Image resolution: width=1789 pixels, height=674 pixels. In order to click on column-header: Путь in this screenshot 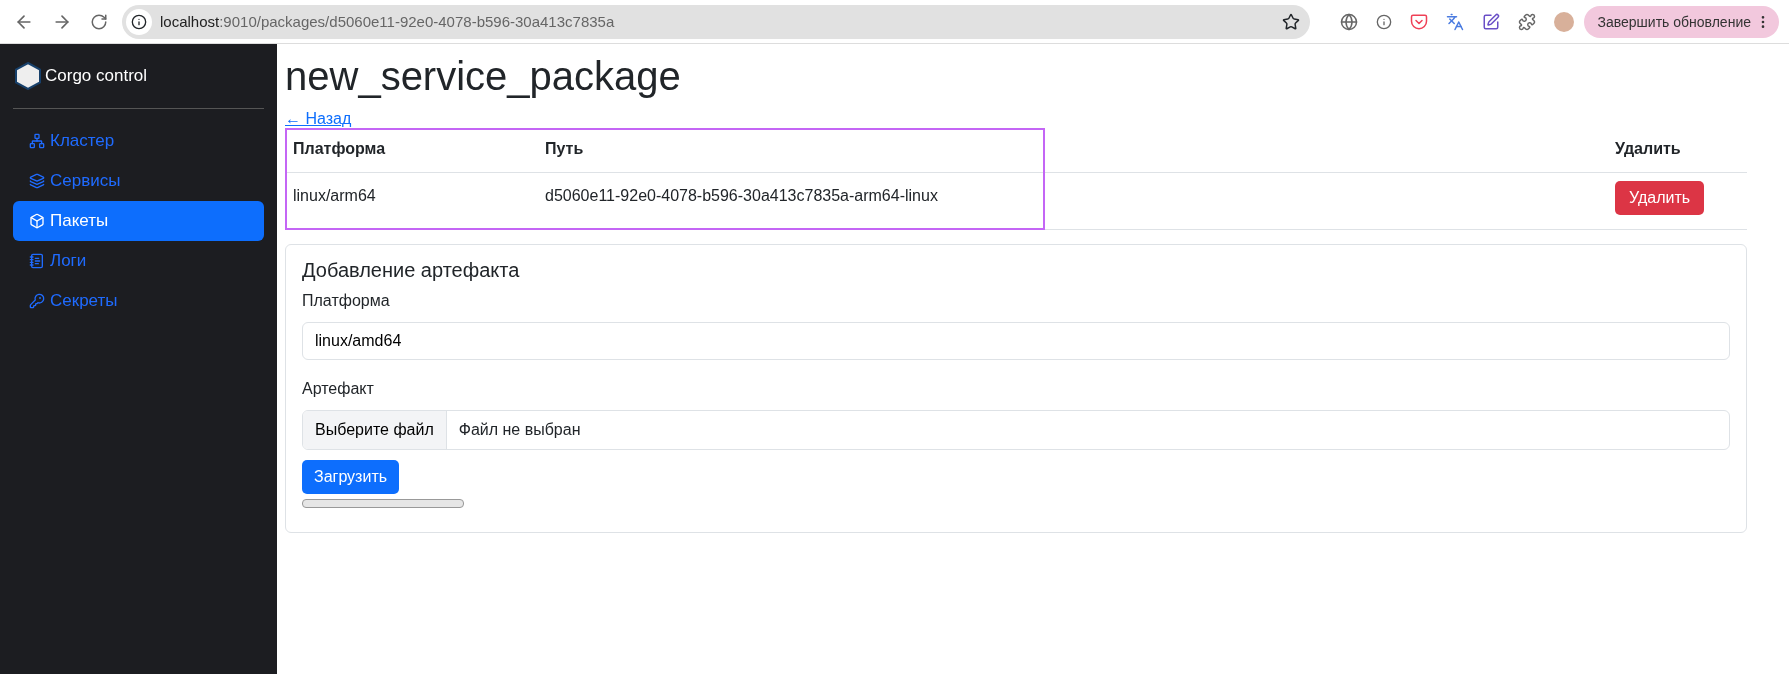, I will do `click(564, 149)`.